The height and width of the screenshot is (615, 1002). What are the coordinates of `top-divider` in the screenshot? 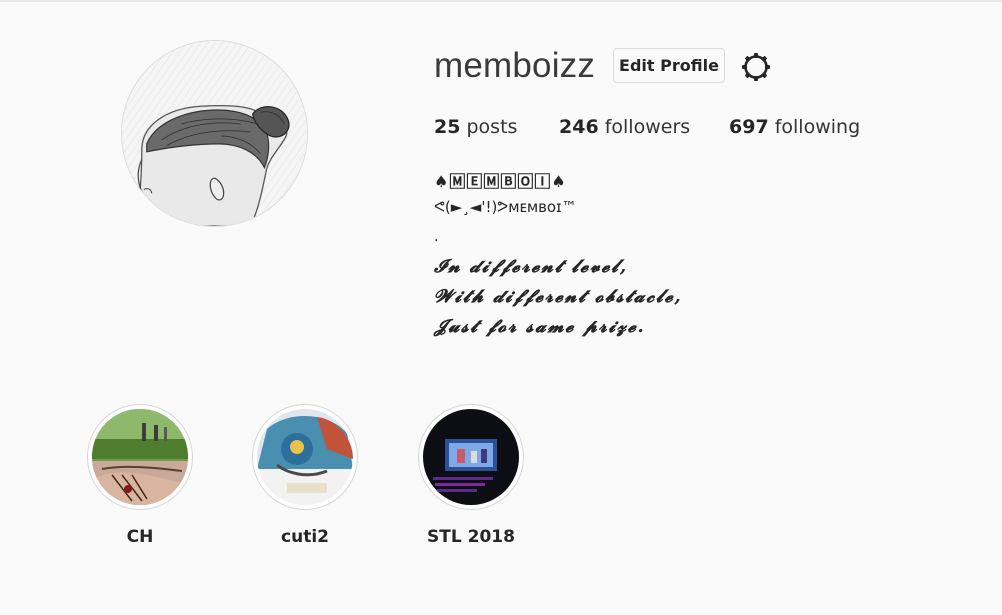 It's located at (501, 1).